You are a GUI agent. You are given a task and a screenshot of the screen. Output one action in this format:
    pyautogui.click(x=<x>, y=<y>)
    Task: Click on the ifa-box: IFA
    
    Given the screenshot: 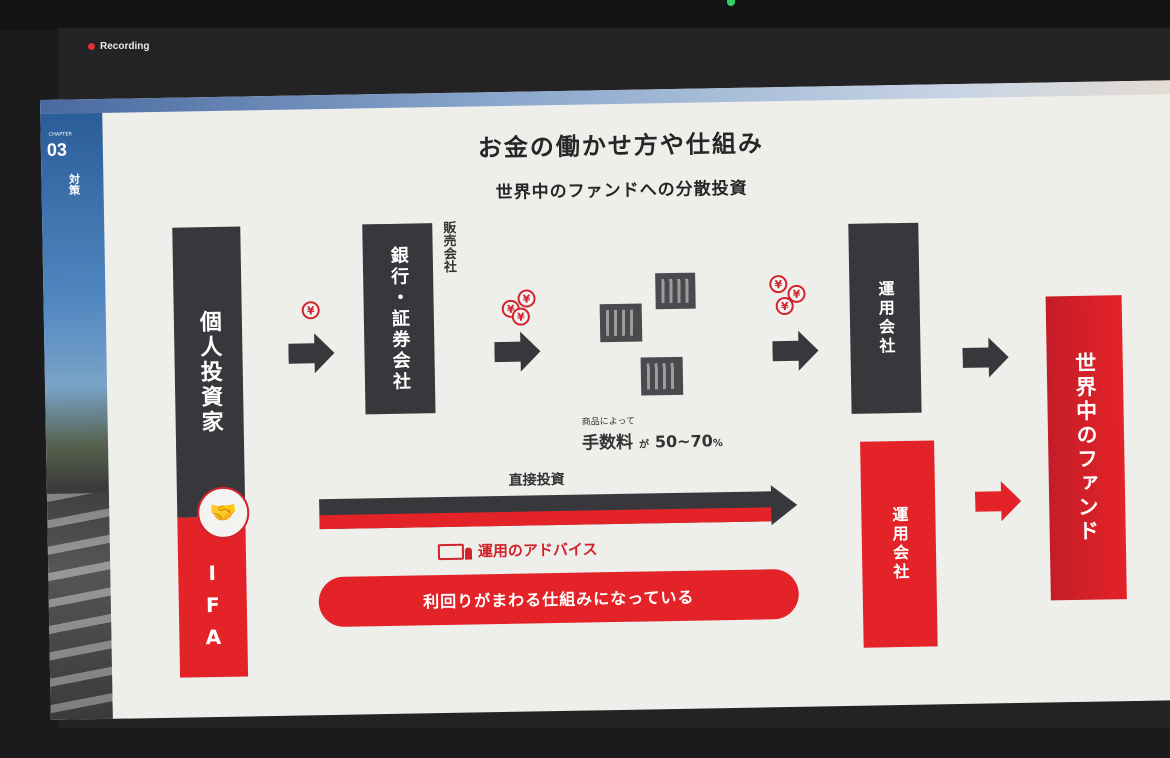 What is the action you would take?
    pyautogui.click(x=213, y=597)
    